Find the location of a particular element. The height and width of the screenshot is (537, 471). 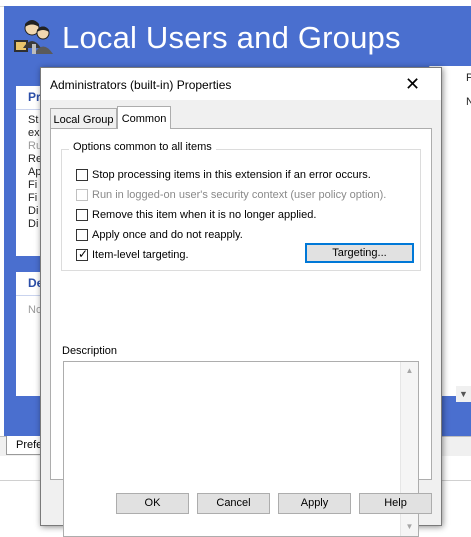

option-label: Item-level targeting. is located at coordinates (140, 255).